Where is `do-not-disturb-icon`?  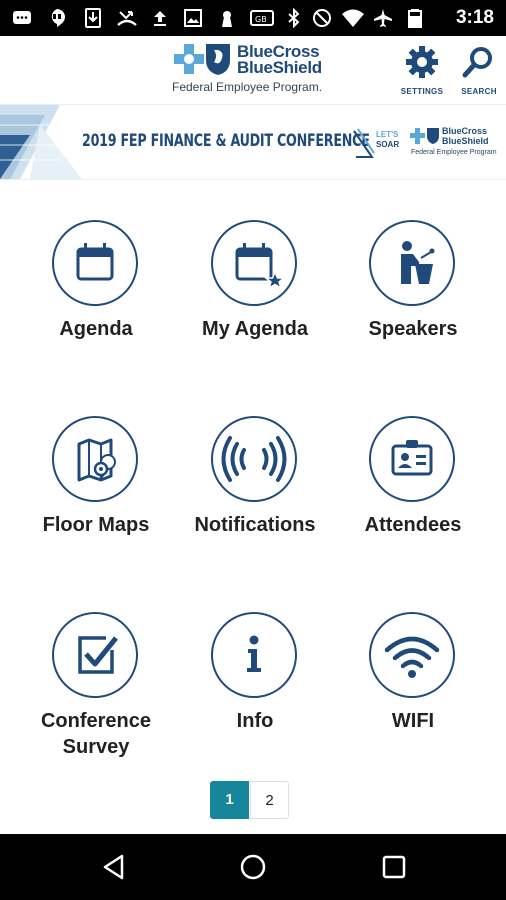
do-not-disturb-icon is located at coordinates (322, 18).